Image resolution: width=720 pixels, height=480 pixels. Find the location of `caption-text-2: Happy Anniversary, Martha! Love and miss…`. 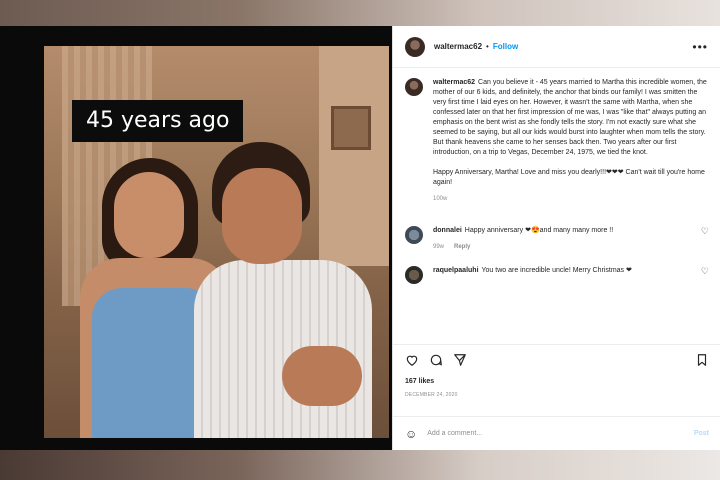

caption-text-2: Happy Anniversary, Martha! Love and miss… is located at coordinates (569, 177).